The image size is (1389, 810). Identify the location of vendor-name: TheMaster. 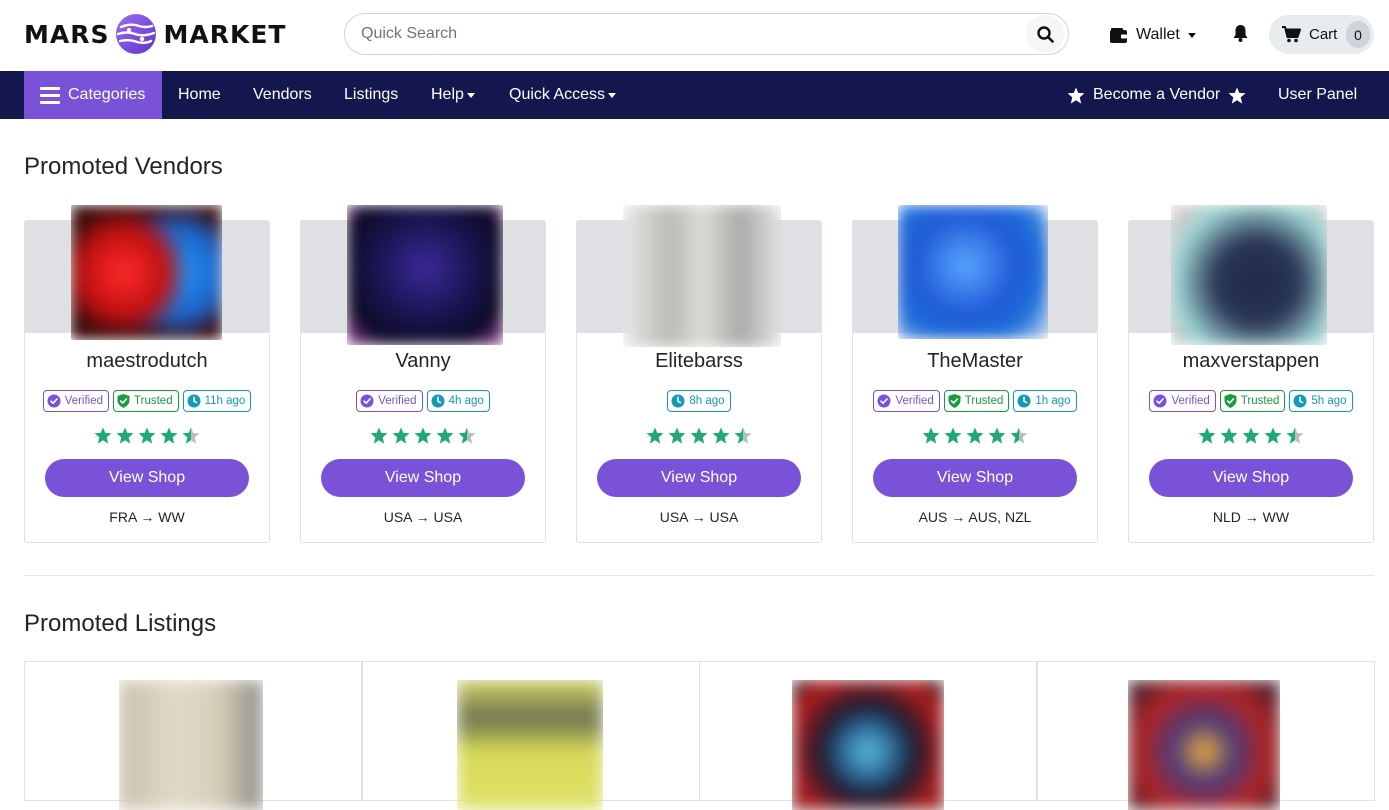
(975, 361).